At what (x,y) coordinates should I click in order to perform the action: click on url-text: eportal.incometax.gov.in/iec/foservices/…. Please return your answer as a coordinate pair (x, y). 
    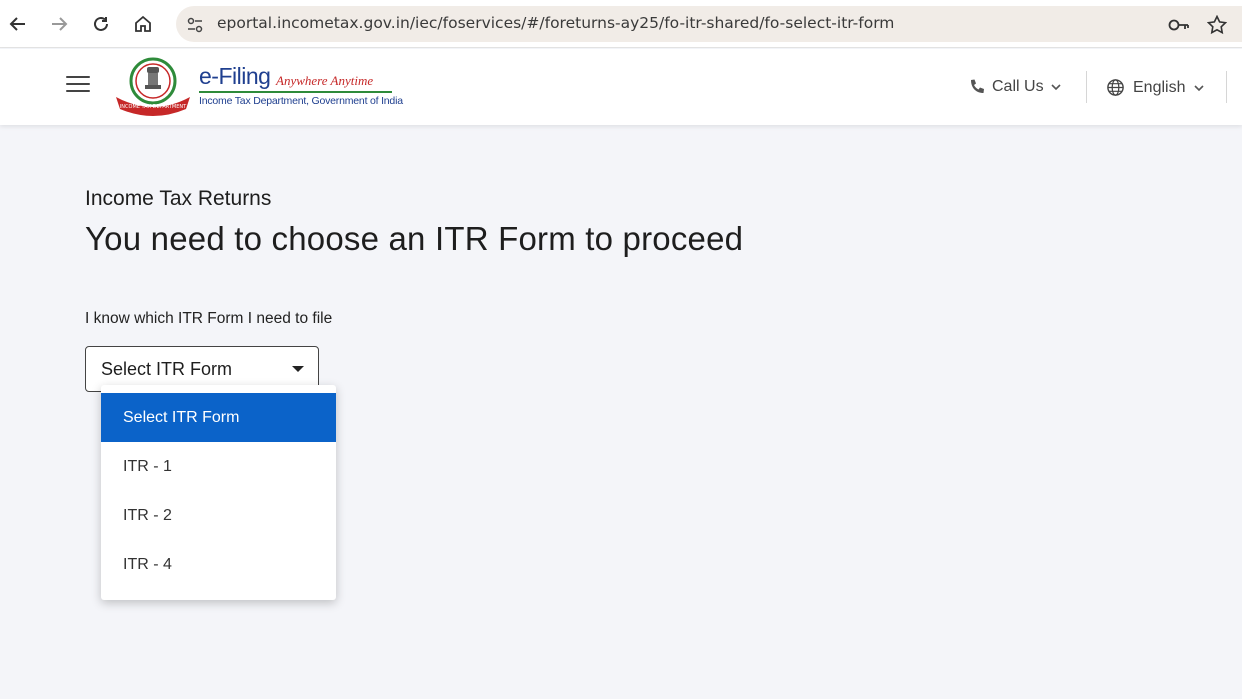
    Looking at the image, I should click on (555, 23).